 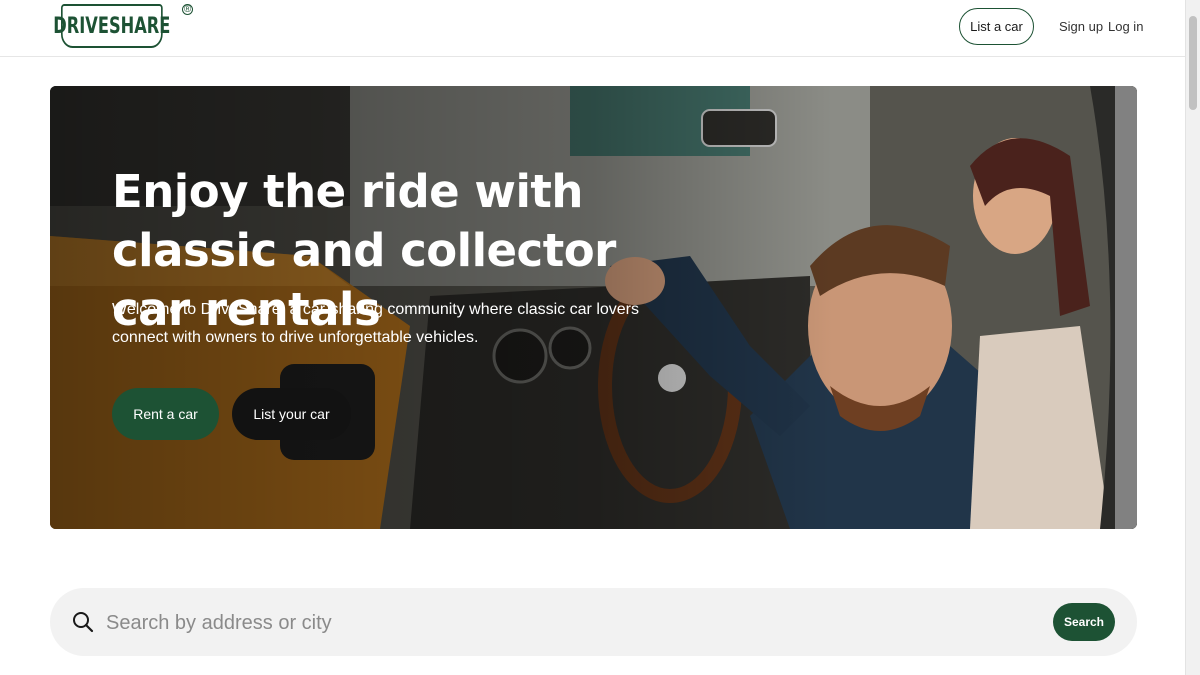 I want to click on search-button: Search, so click(x=1084, y=622).